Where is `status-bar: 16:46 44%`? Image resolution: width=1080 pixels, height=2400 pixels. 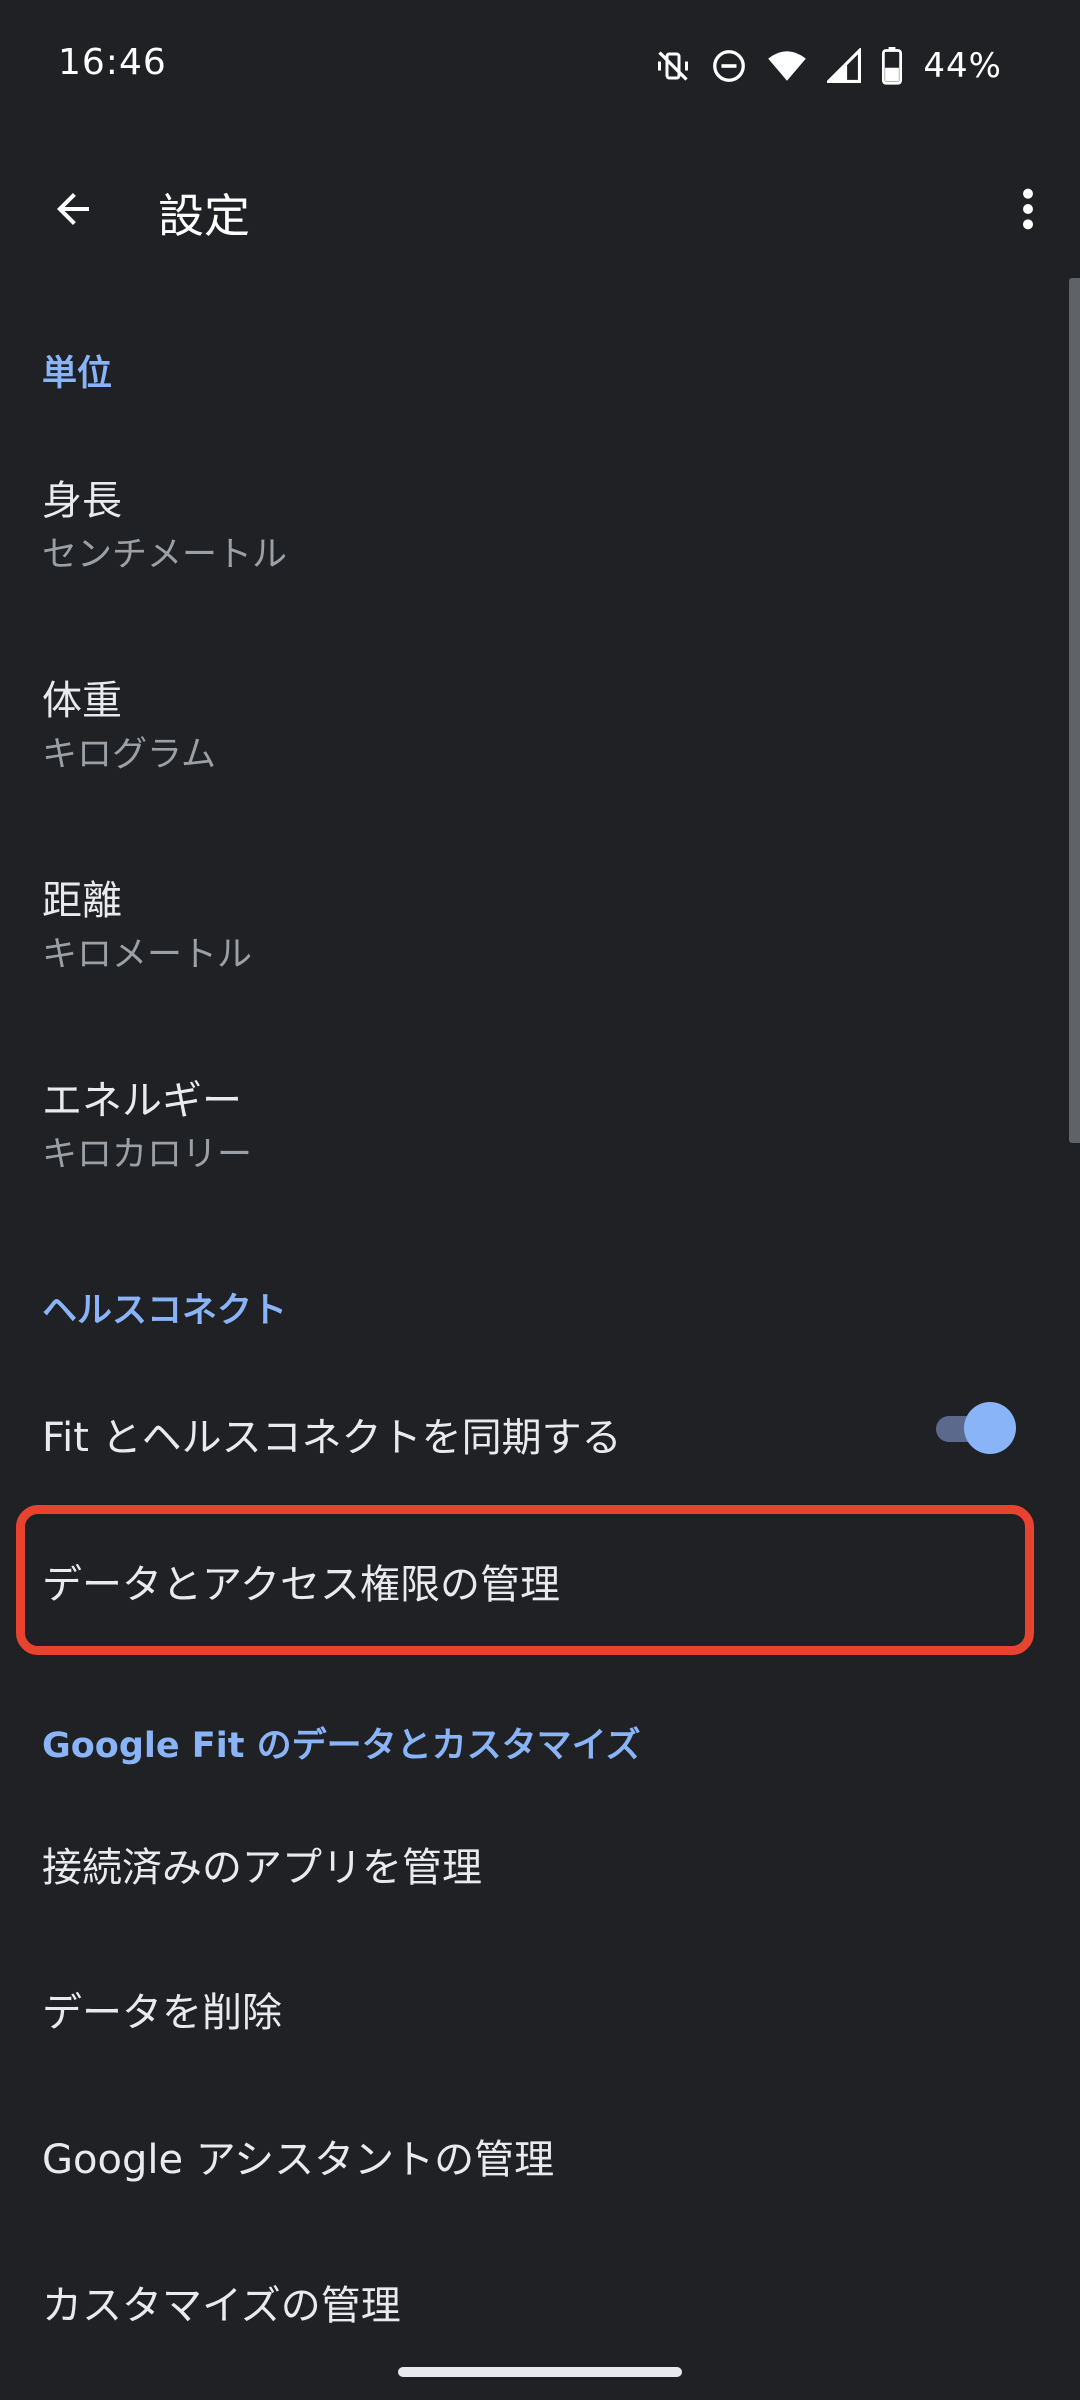
status-bar: 16:46 44% is located at coordinates (540, 65).